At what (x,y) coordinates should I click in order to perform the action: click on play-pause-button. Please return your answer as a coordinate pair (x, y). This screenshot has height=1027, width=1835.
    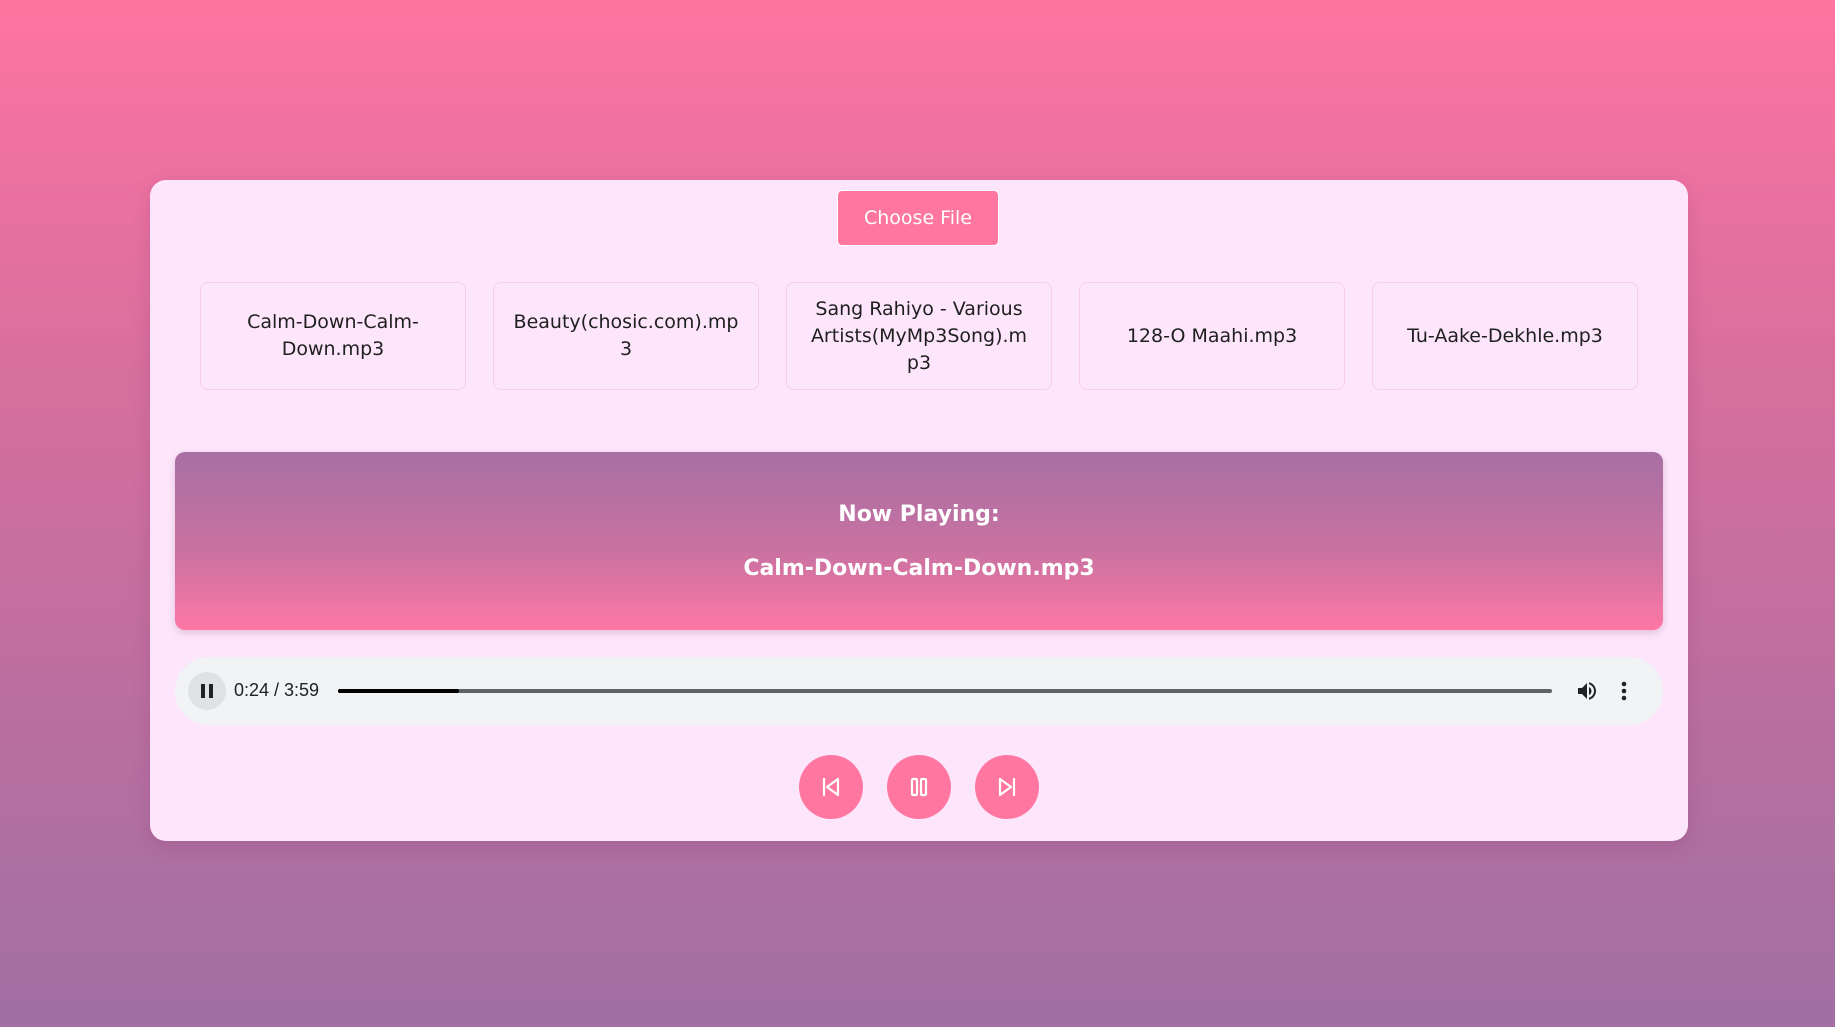
    Looking at the image, I should click on (919, 787).